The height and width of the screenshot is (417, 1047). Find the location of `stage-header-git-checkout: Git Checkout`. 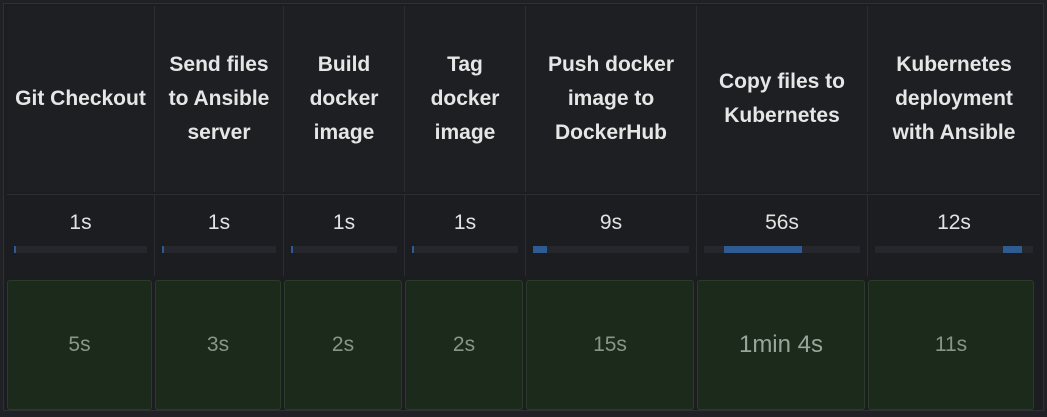

stage-header-git-checkout: Git Checkout is located at coordinates (81, 99).